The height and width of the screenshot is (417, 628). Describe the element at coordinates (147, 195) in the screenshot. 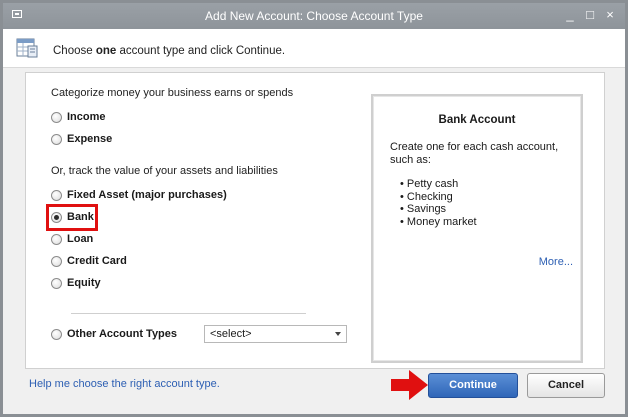

I see `radio-fixed-asset-label: Fixed Asset (major purchases)` at that location.